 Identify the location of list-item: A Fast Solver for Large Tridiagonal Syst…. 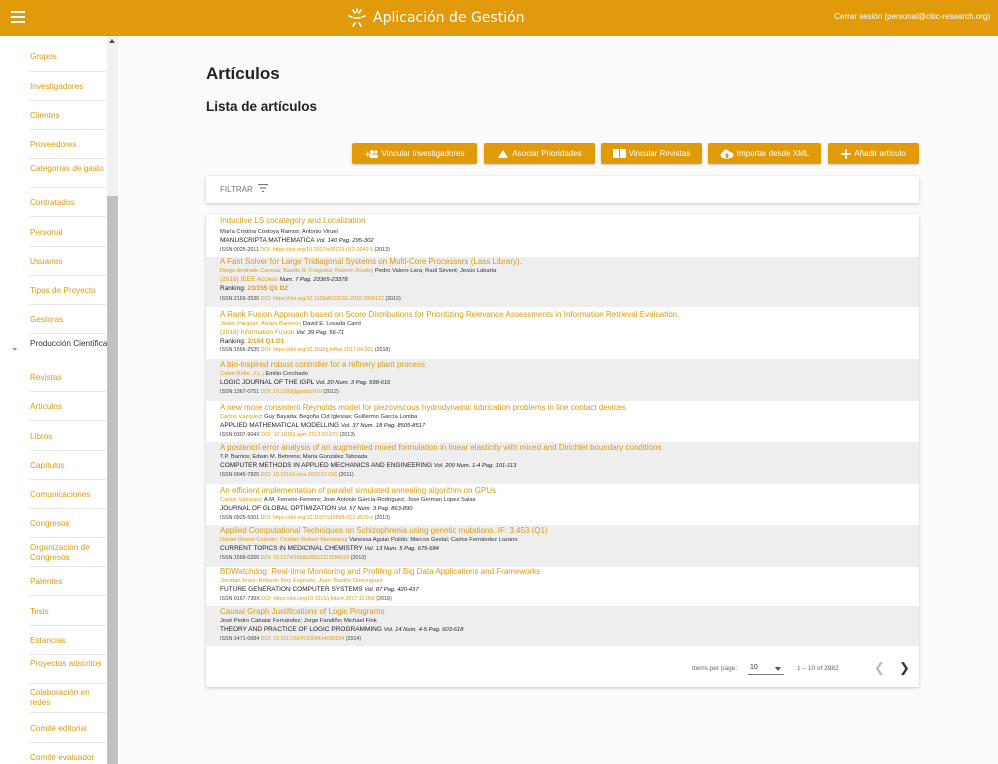
(562, 282).